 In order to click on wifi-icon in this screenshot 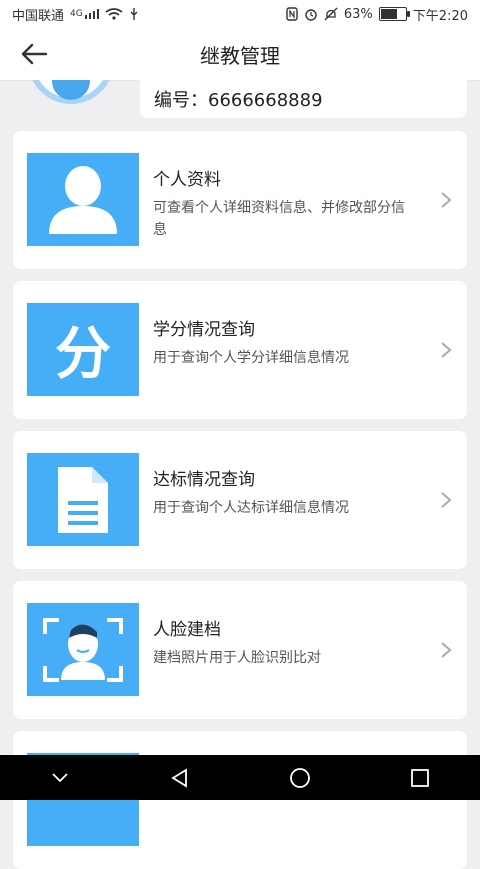, I will do `click(114, 14)`.